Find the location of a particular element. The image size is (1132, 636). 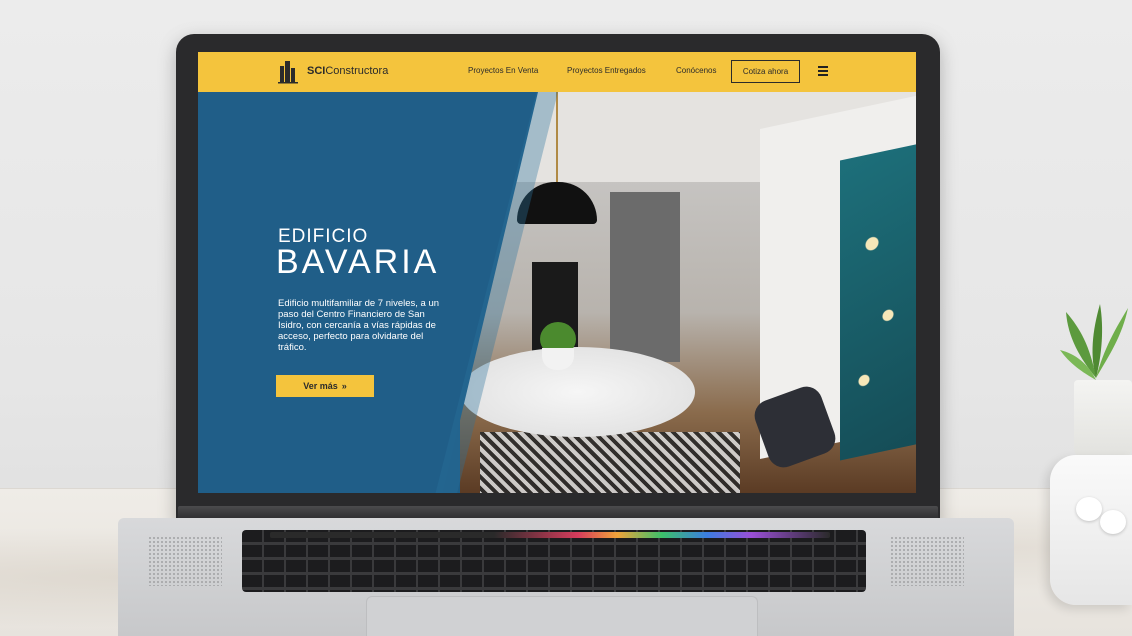

nav-link-conocenos: Conócenos is located at coordinates (696, 70).